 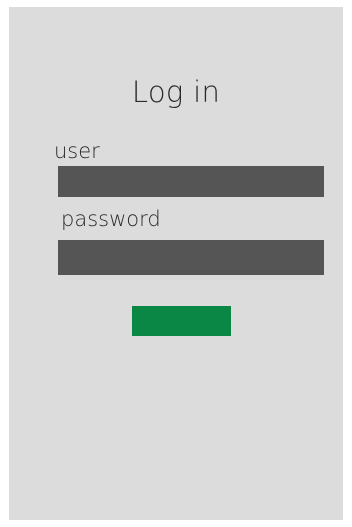 I want to click on user-label: user, so click(x=77, y=151).